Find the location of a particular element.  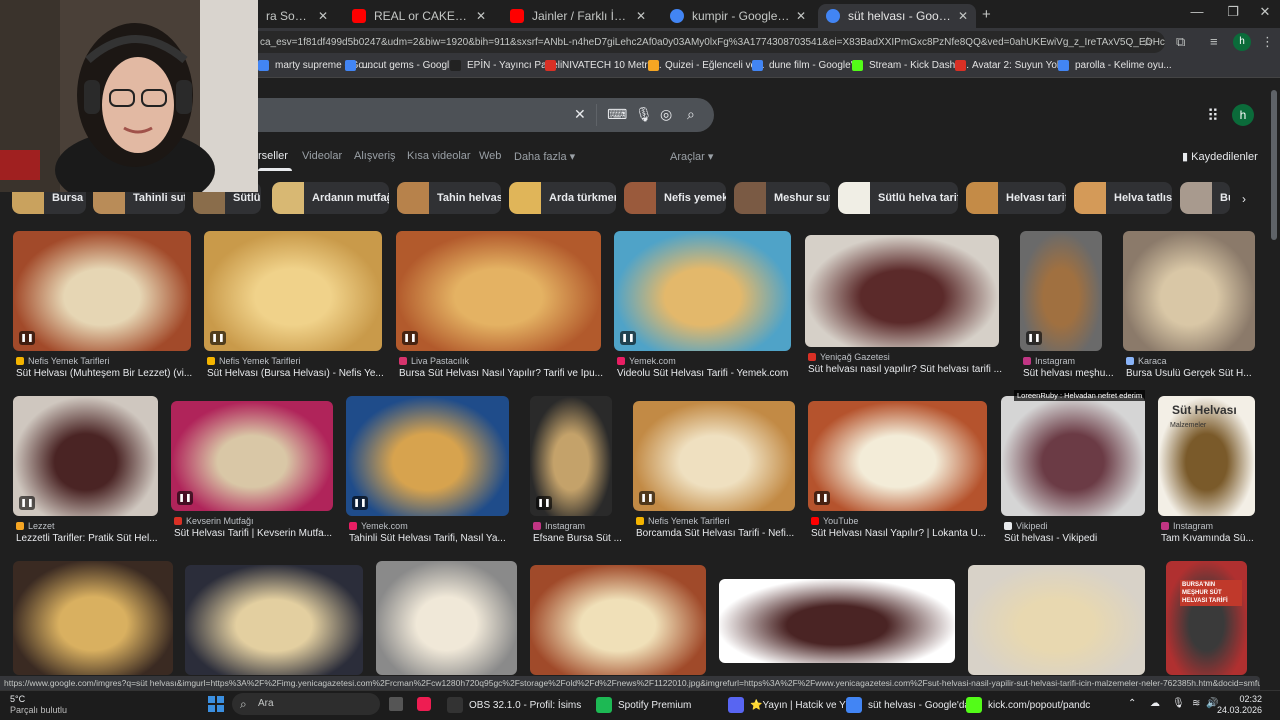

profile-avatar: h is located at coordinates (1242, 42).